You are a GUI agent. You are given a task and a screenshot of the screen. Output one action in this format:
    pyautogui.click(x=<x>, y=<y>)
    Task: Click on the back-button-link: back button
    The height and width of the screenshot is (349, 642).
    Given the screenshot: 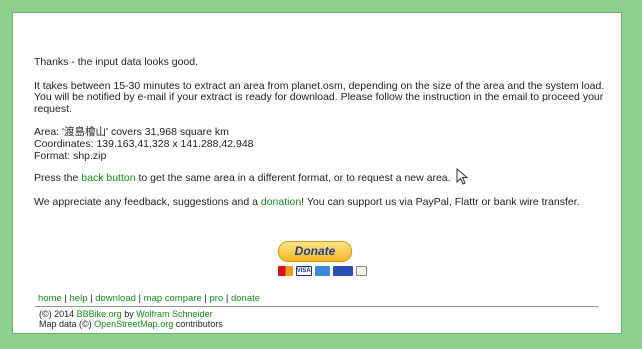 What is the action you would take?
    pyautogui.click(x=108, y=178)
    